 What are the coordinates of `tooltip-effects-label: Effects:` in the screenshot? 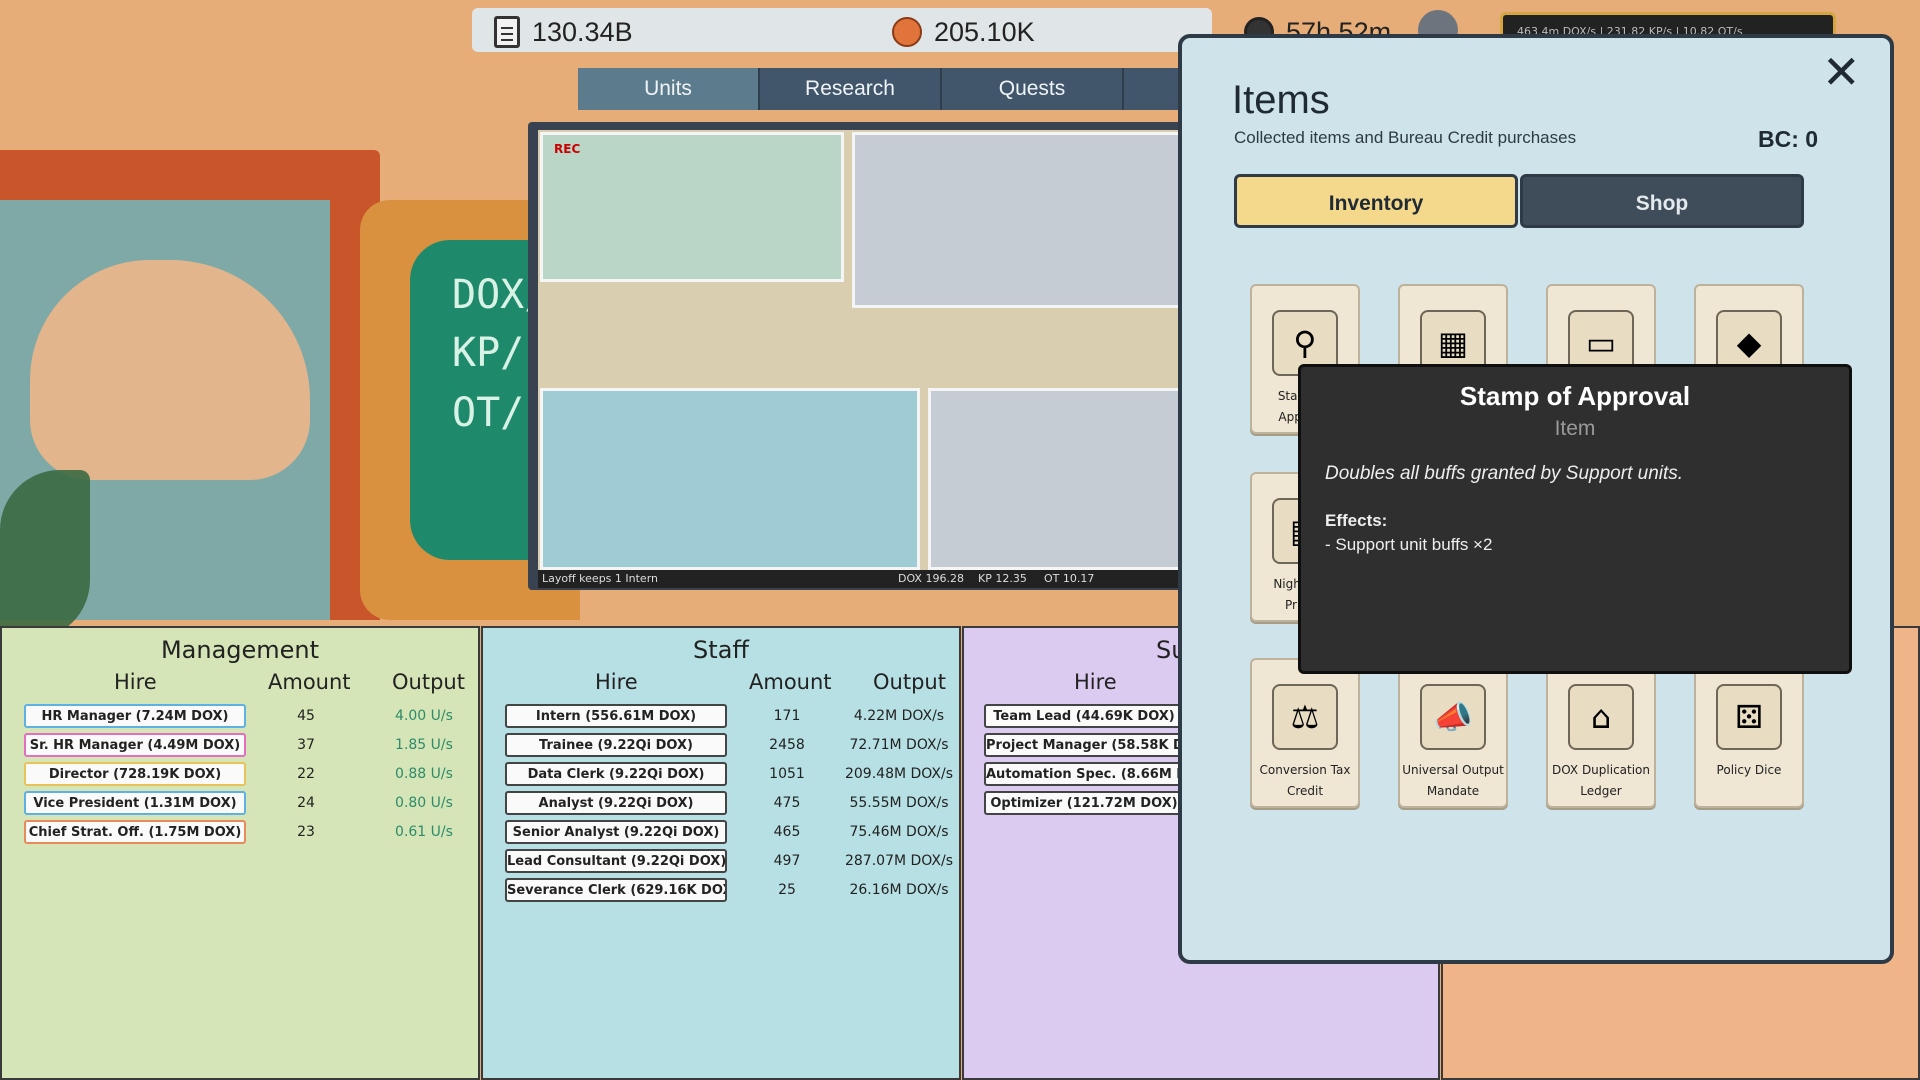 It's located at (1356, 520).